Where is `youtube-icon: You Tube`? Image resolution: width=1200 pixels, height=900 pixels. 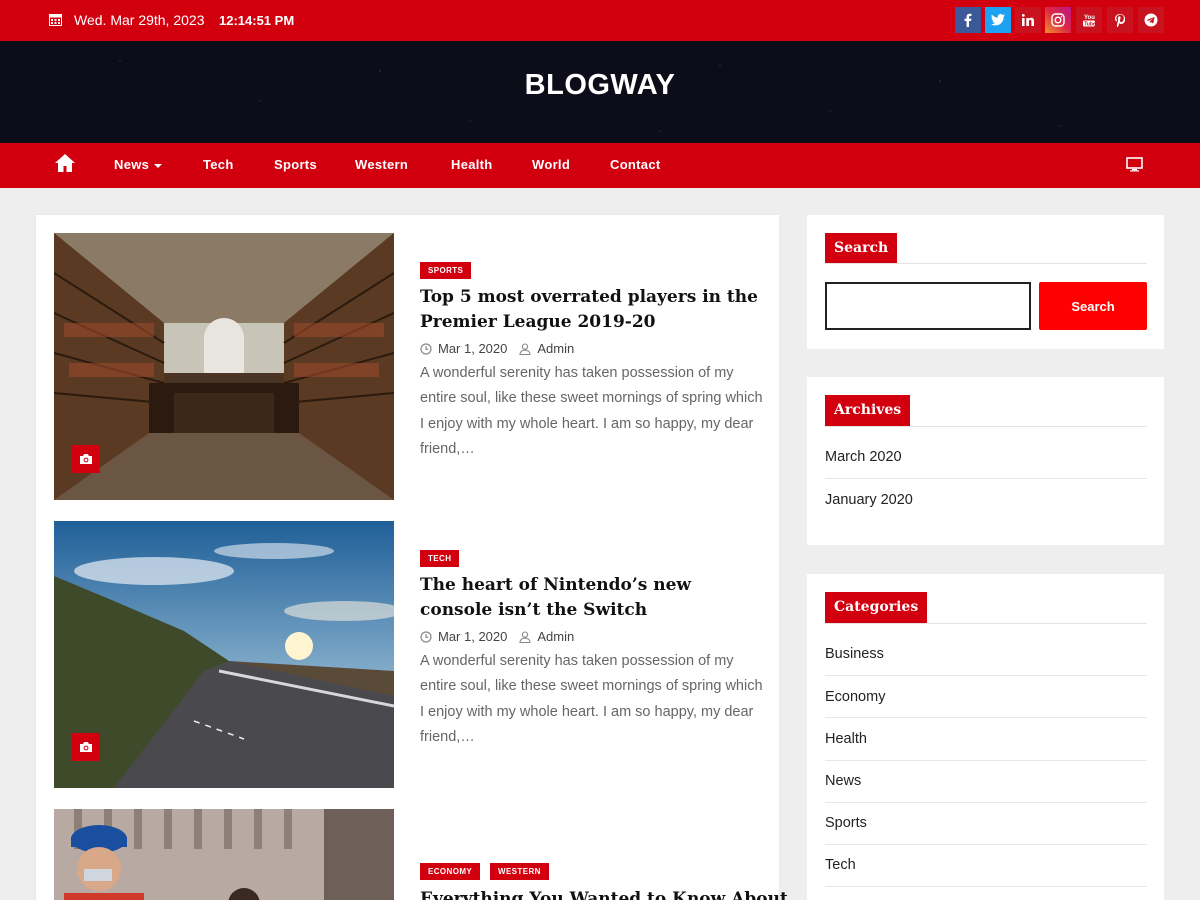
youtube-icon: You Tube is located at coordinates (1089, 20).